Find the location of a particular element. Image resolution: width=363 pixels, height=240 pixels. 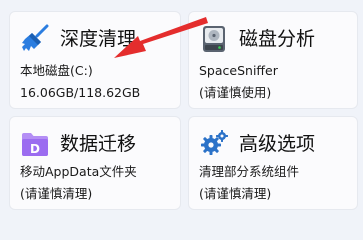

svg-text: D is located at coordinates (35, 149).